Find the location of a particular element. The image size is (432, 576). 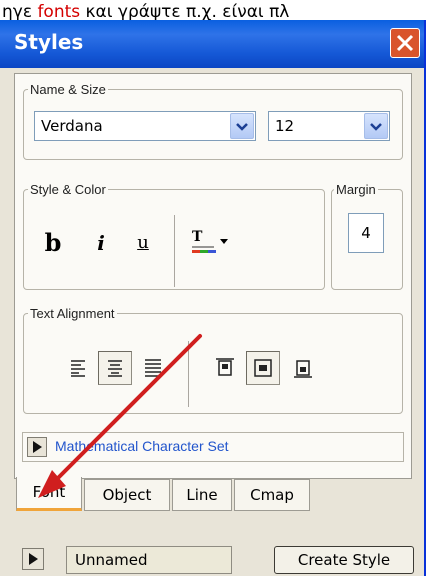

math-character-set-label: Mathematical Character Set is located at coordinates (142, 446).